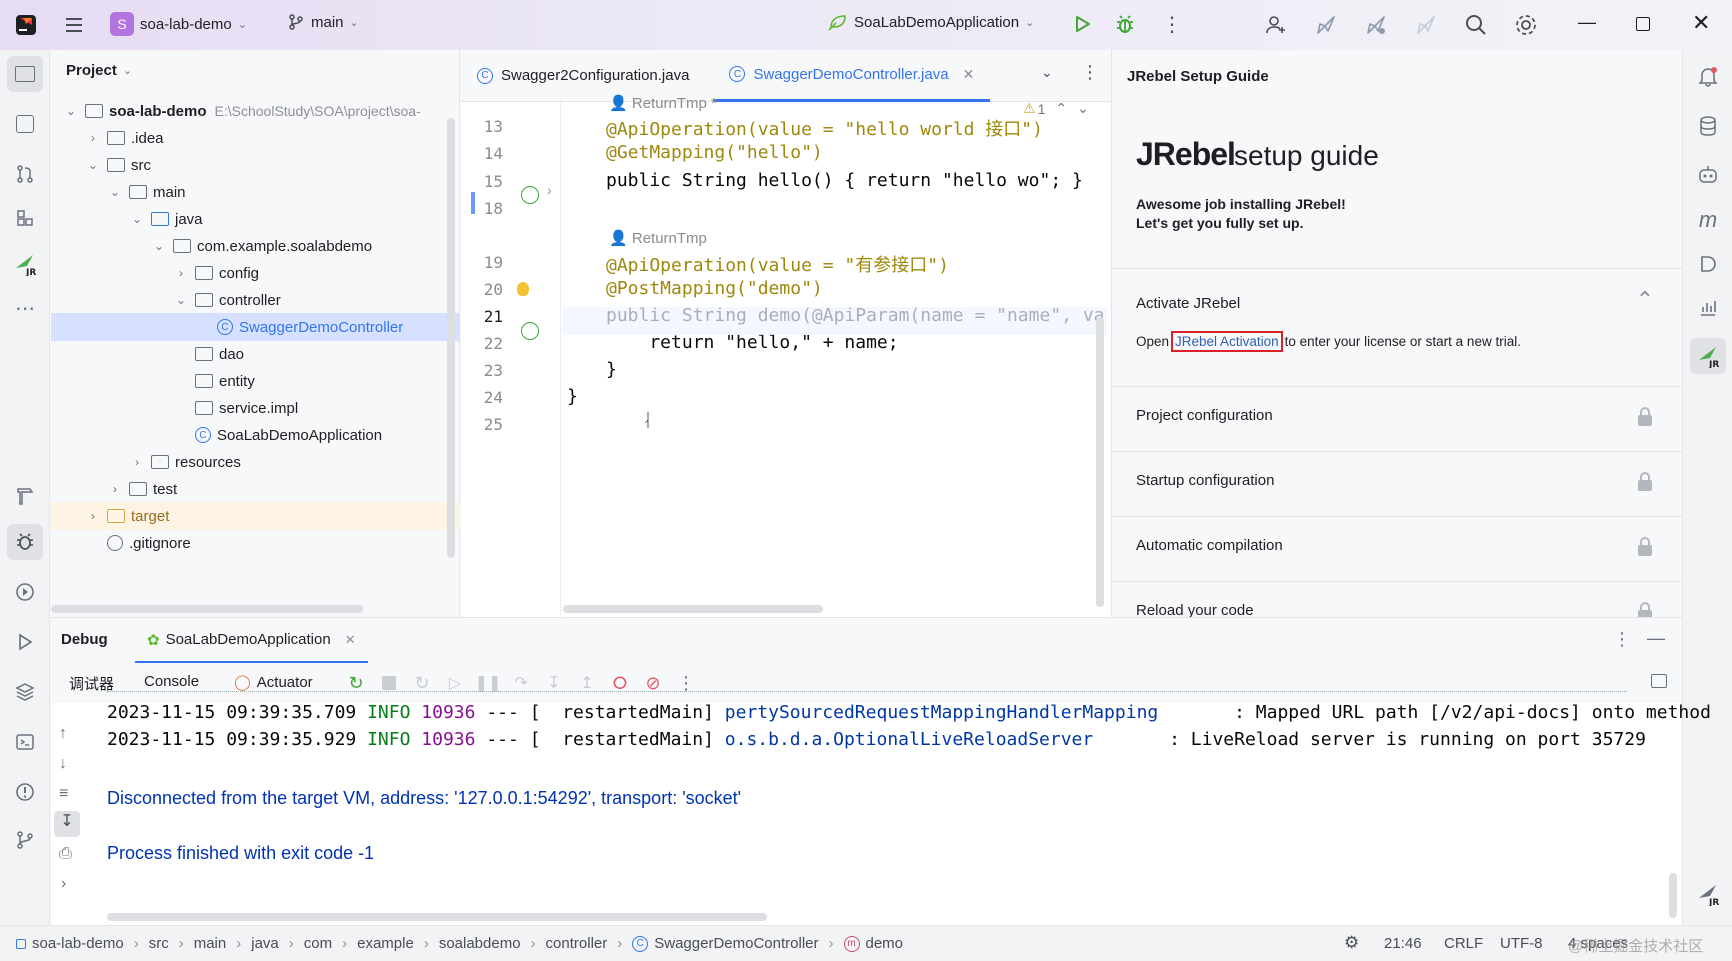 This screenshot has width=1732, height=961. Describe the element at coordinates (1397, 548) in the screenshot. I see `automatic-compilation-section: Automatic compilation` at that location.